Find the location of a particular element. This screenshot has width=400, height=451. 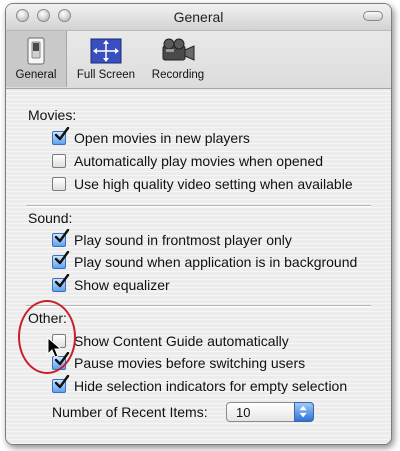

option-label: Show equalizer is located at coordinates (122, 285).